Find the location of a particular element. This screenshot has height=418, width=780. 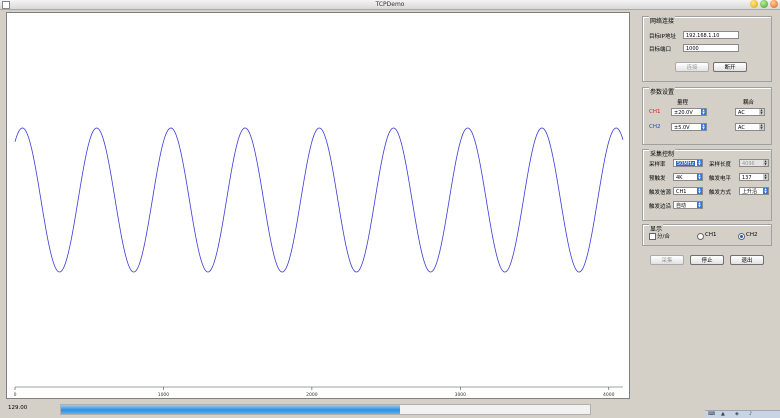

acquisition-group-title: 采集控制 is located at coordinates (662, 153).